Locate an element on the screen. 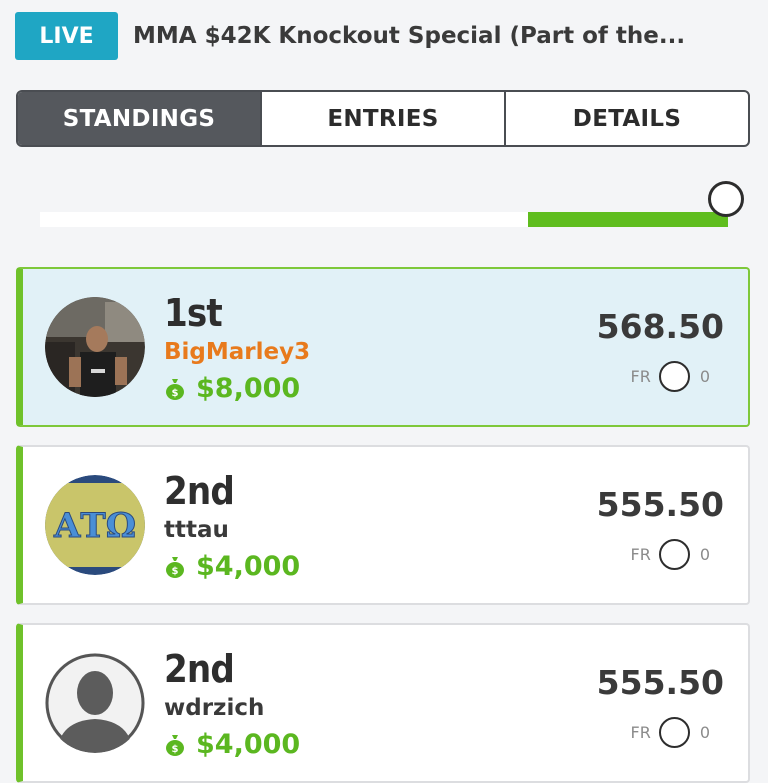 This screenshot has height=783, width=768. prize: $ $8,000 is located at coordinates (232, 388).